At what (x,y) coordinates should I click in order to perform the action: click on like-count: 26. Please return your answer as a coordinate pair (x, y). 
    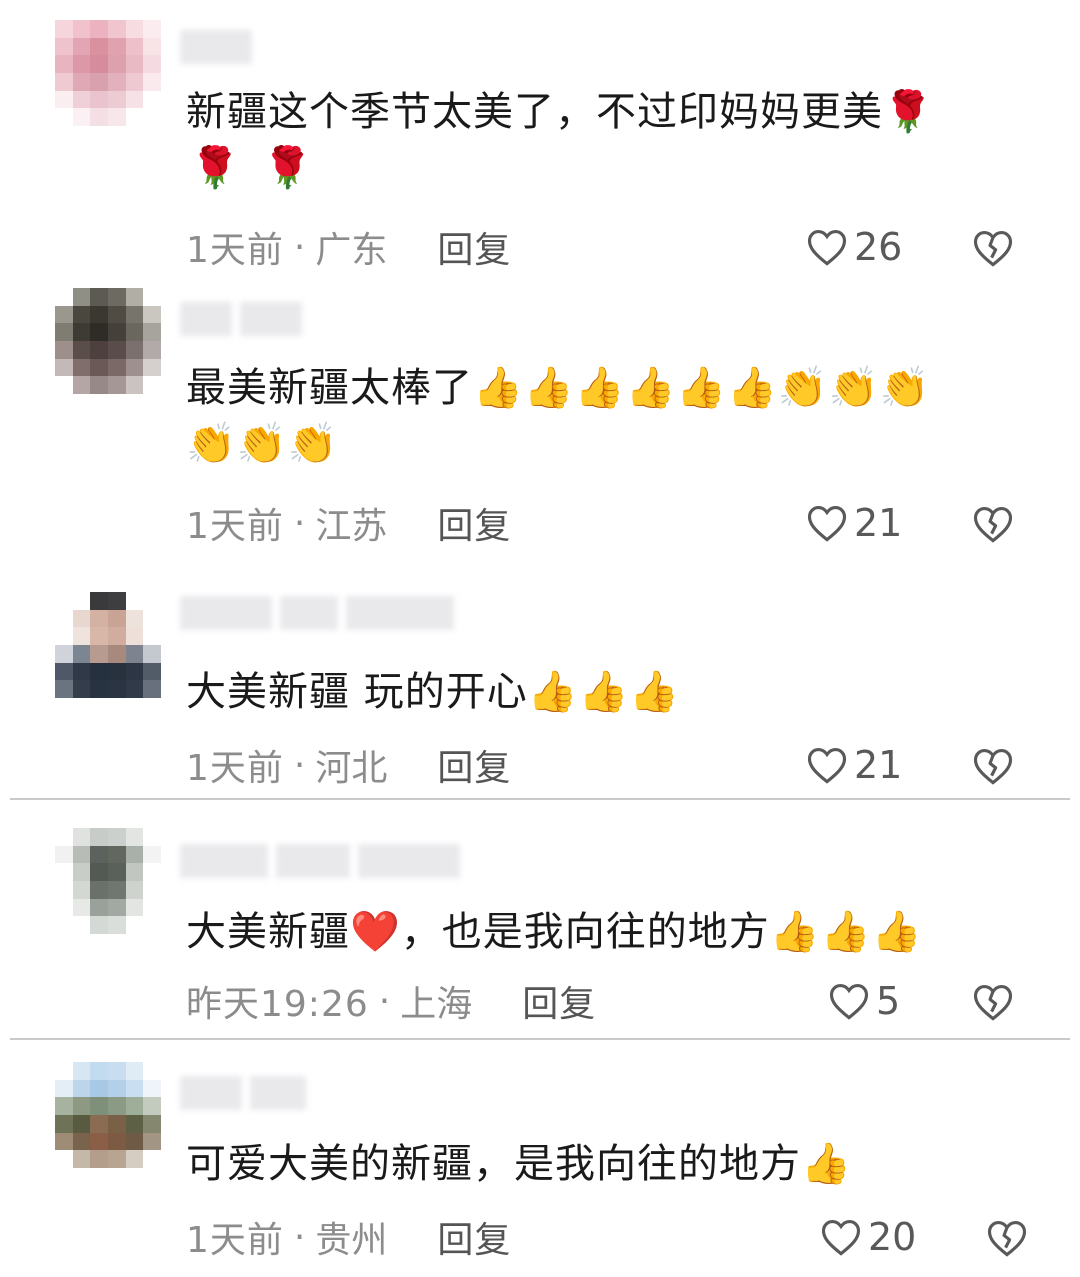
    Looking at the image, I should click on (878, 247).